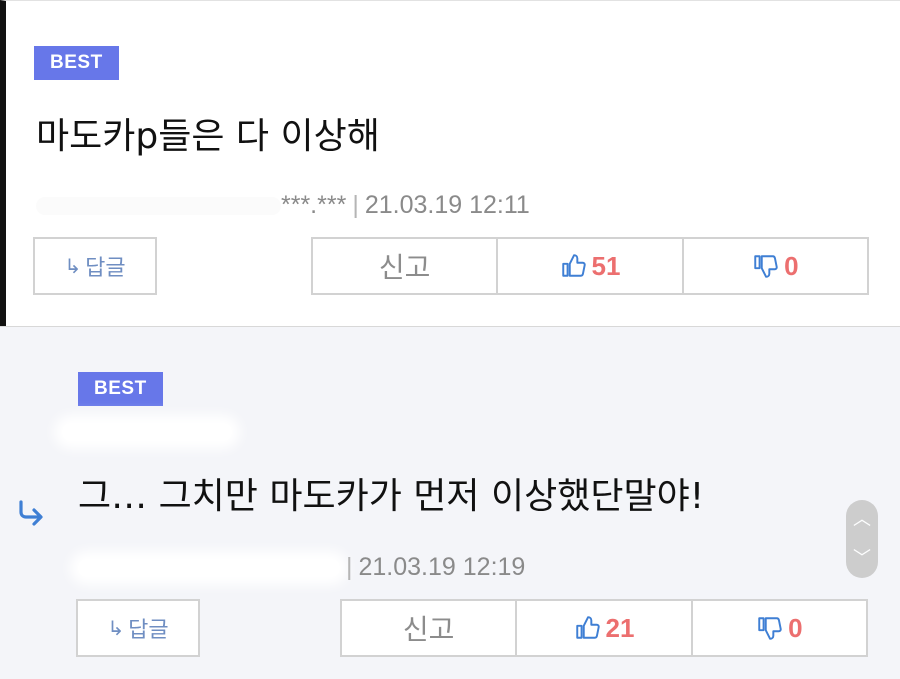 This screenshot has height=679, width=900. Describe the element at coordinates (447, 205) in the screenshot. I see `timestamp: 21.03.19 12:11` at that location.